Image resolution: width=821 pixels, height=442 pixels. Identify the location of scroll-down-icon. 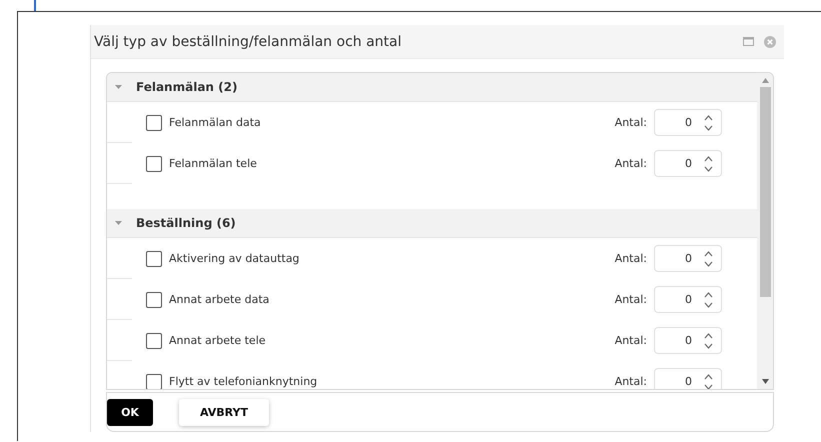
(765, 381).